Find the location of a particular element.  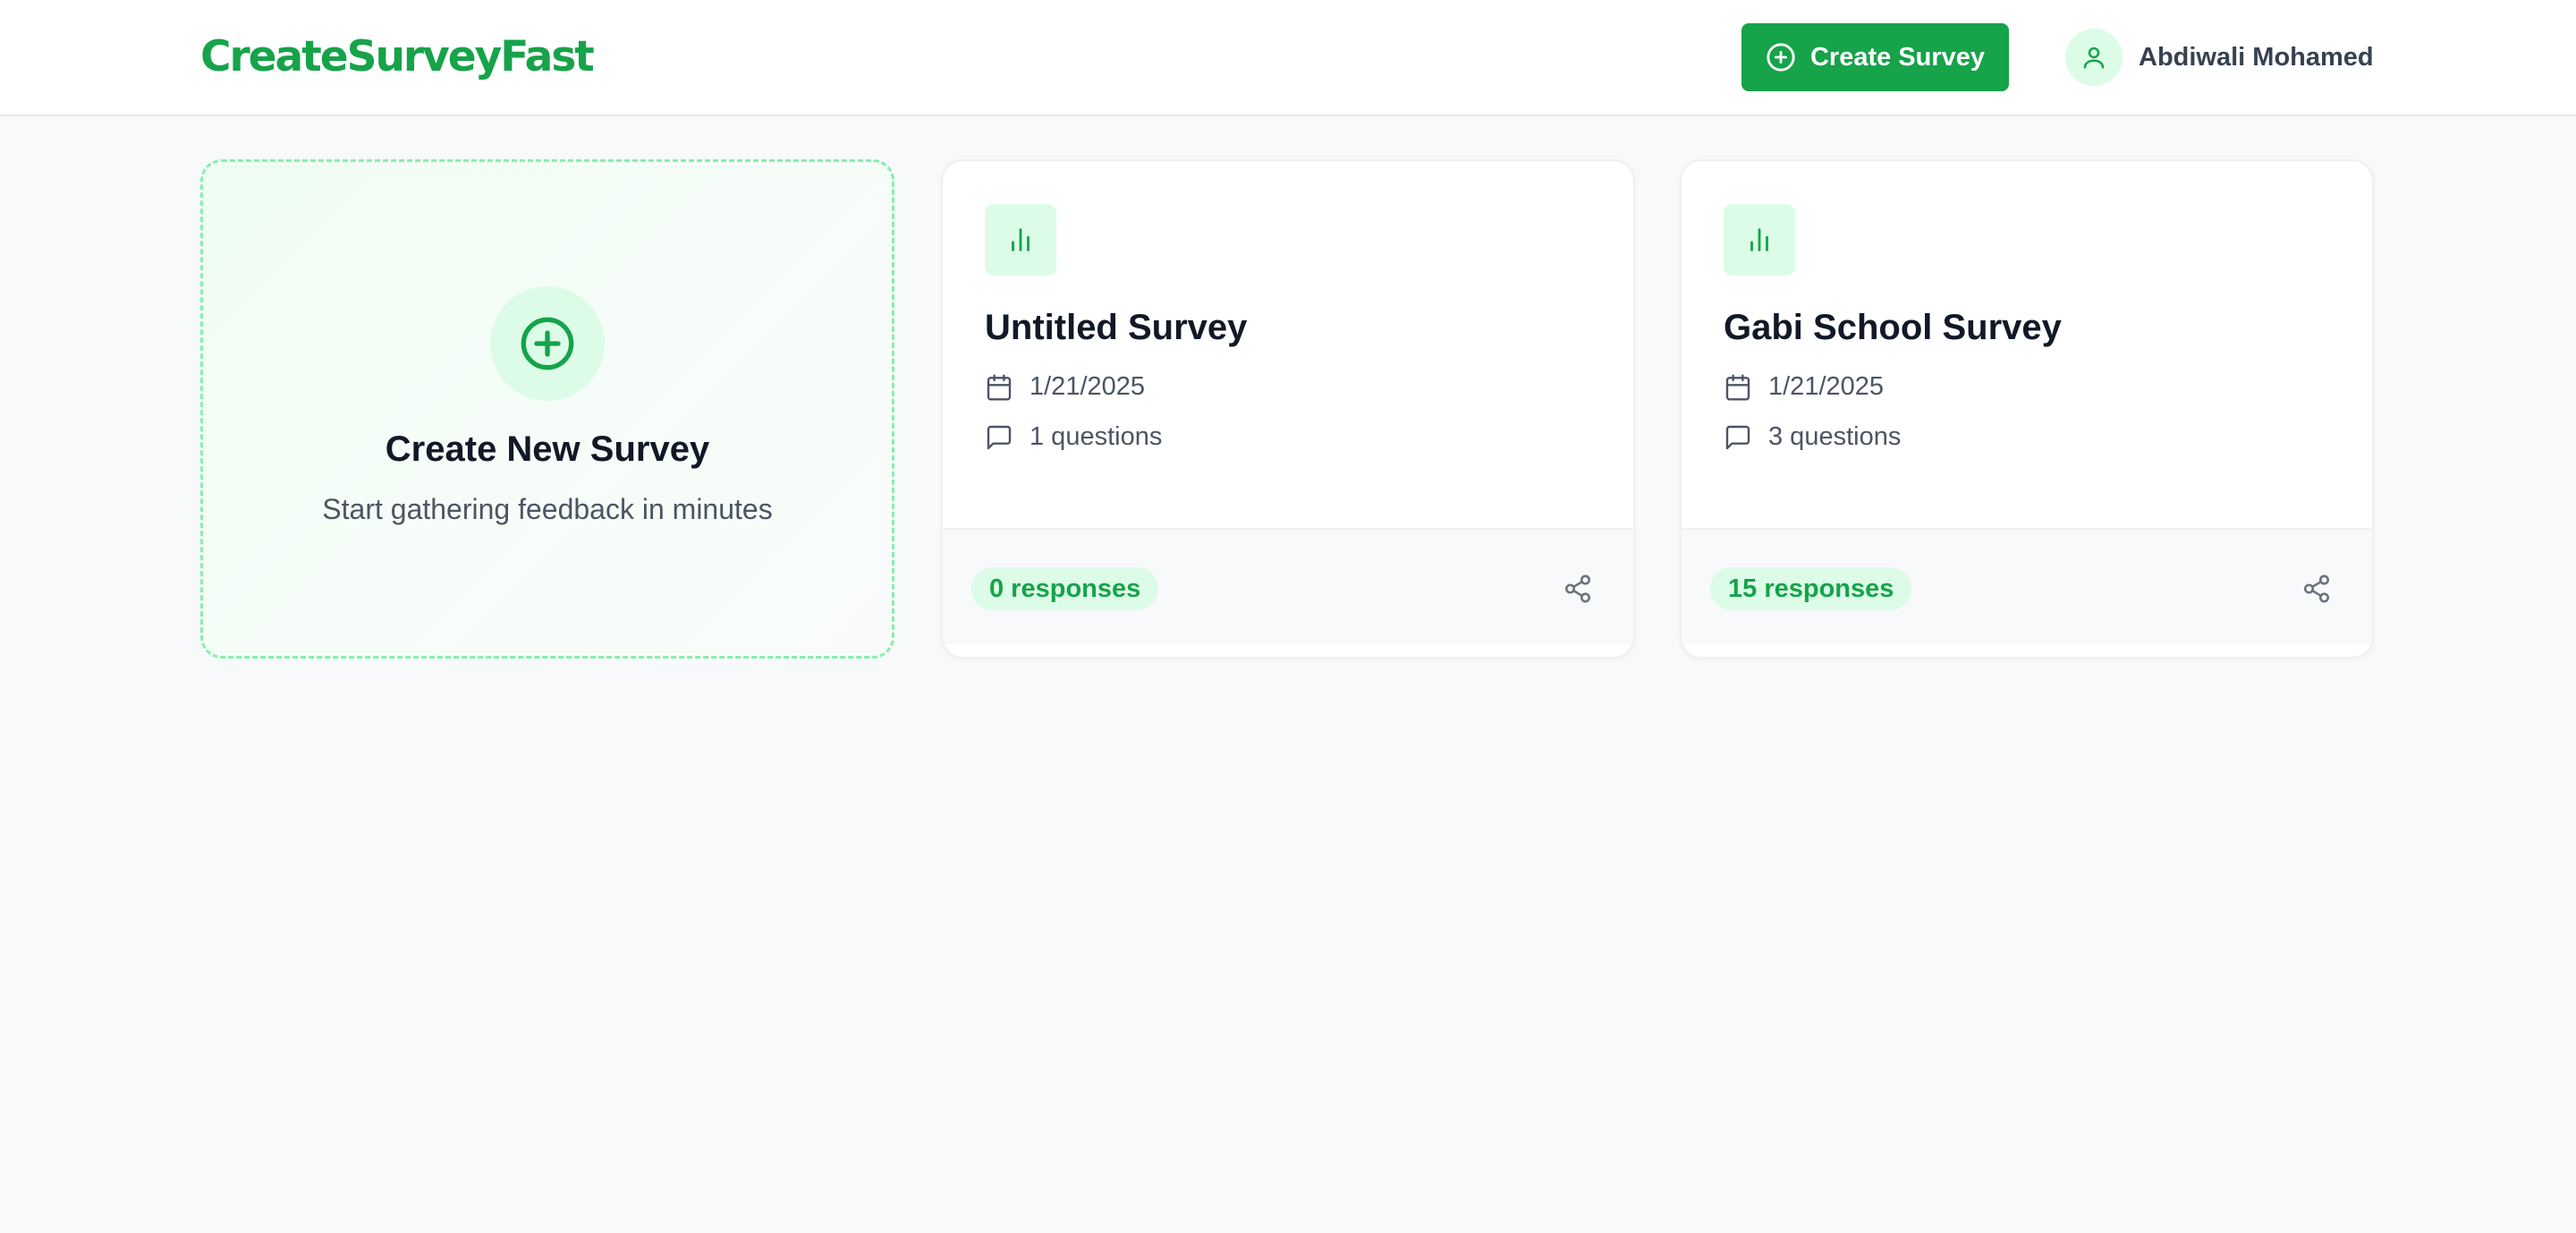

new-survey-icon-circle is located at coordinates (547, 343).